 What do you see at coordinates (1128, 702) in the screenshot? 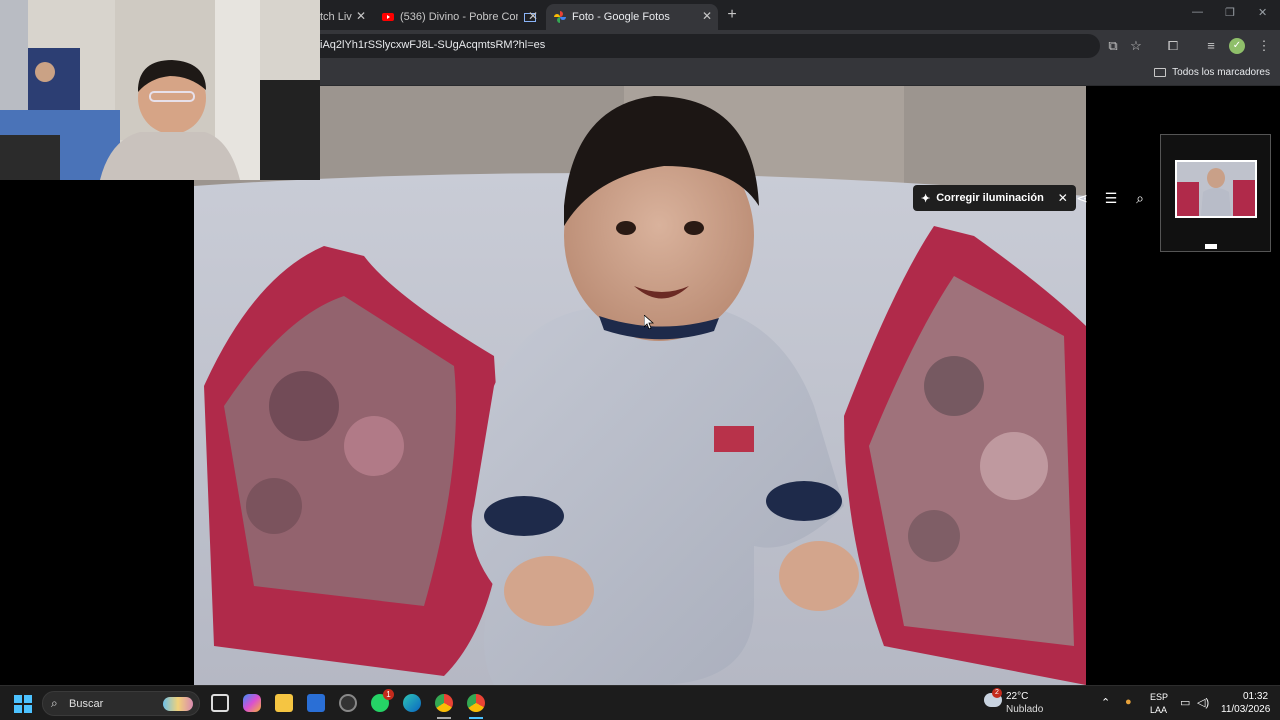
I see `microphone-icon: ●` at bounding box center [1128, 702].